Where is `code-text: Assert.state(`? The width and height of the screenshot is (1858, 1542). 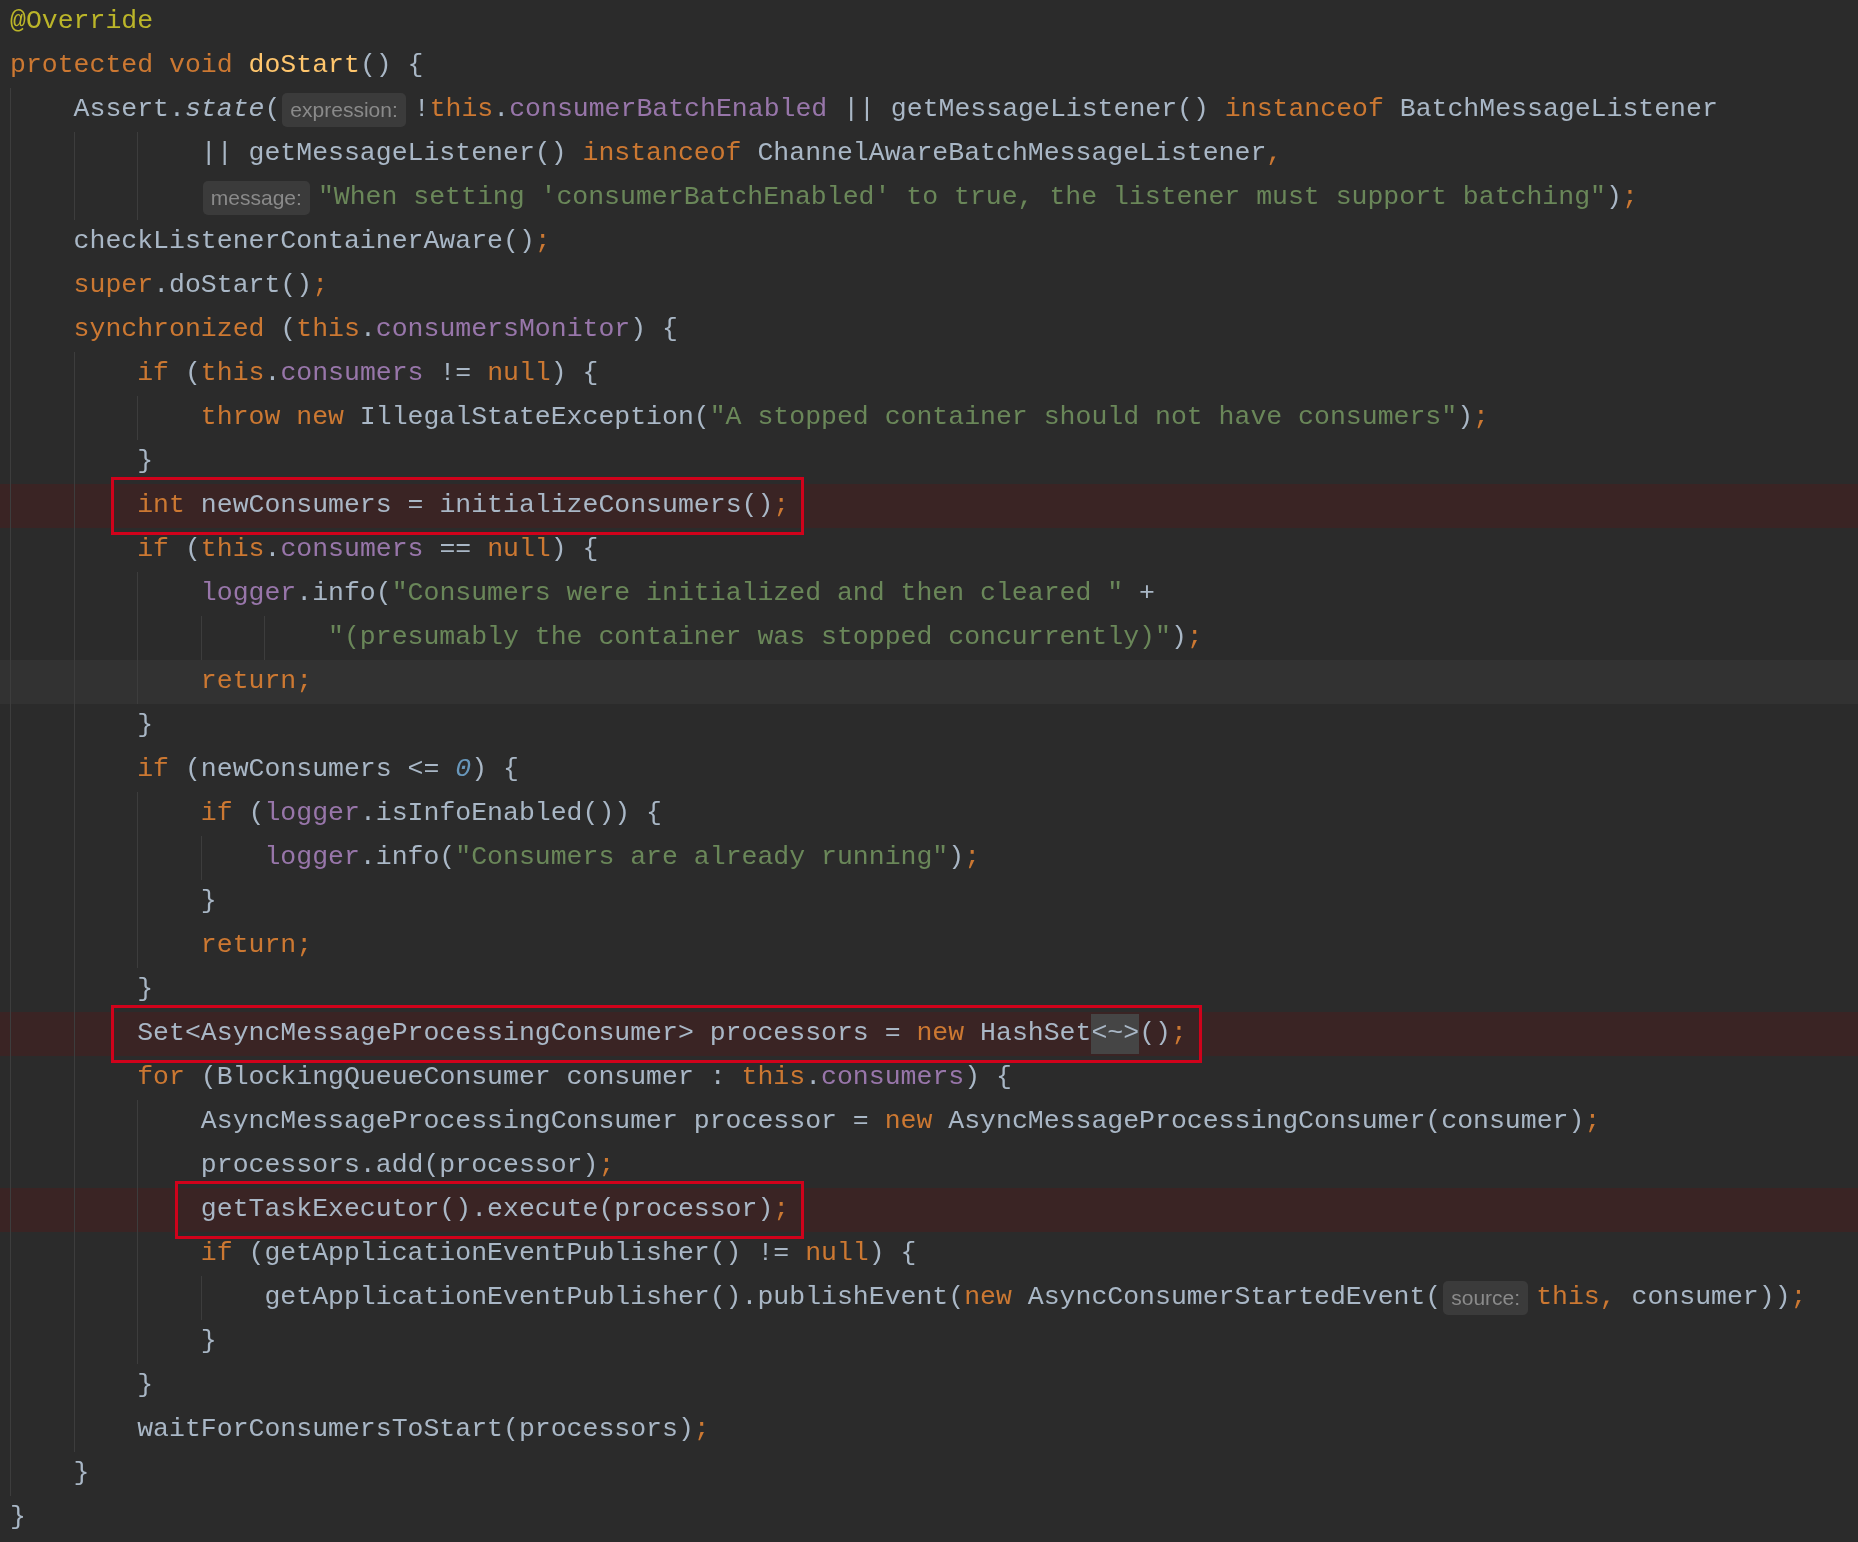
code-text: Assert.state( is located at coordinates (177, 110).